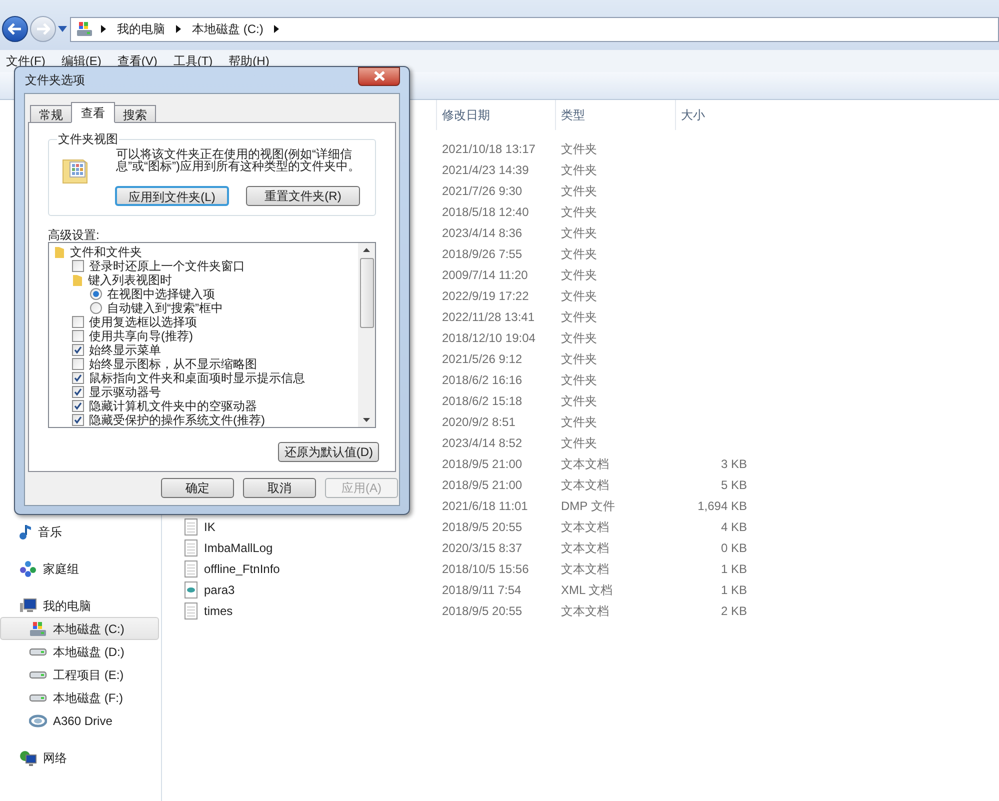  I want to click on sidebar-item: 本地磁盘 (D:), so click(80, 651).